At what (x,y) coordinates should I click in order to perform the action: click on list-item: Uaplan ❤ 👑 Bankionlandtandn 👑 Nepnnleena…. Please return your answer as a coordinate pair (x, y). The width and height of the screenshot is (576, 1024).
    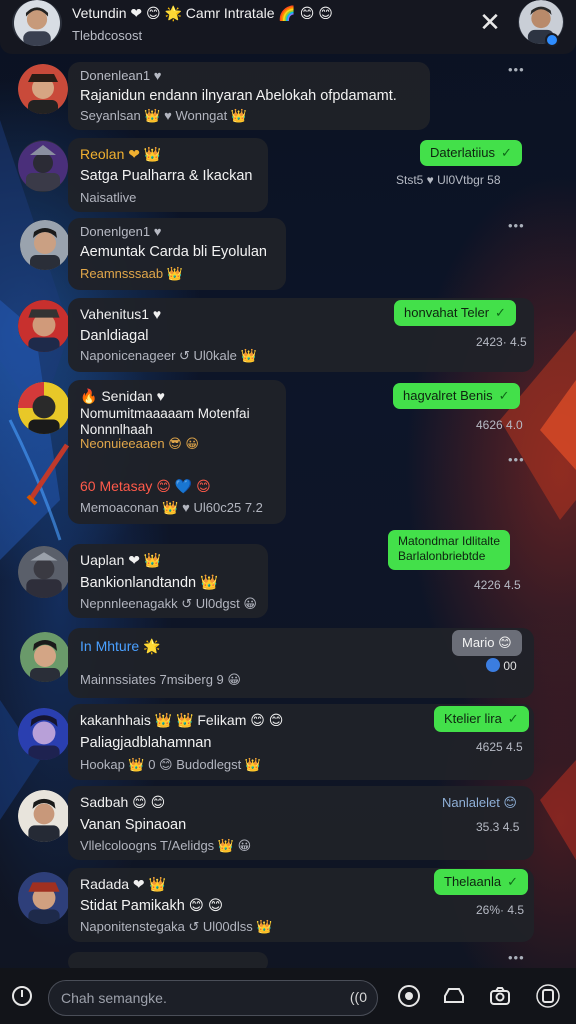
    Looking at the image, I should click on (168, 581).